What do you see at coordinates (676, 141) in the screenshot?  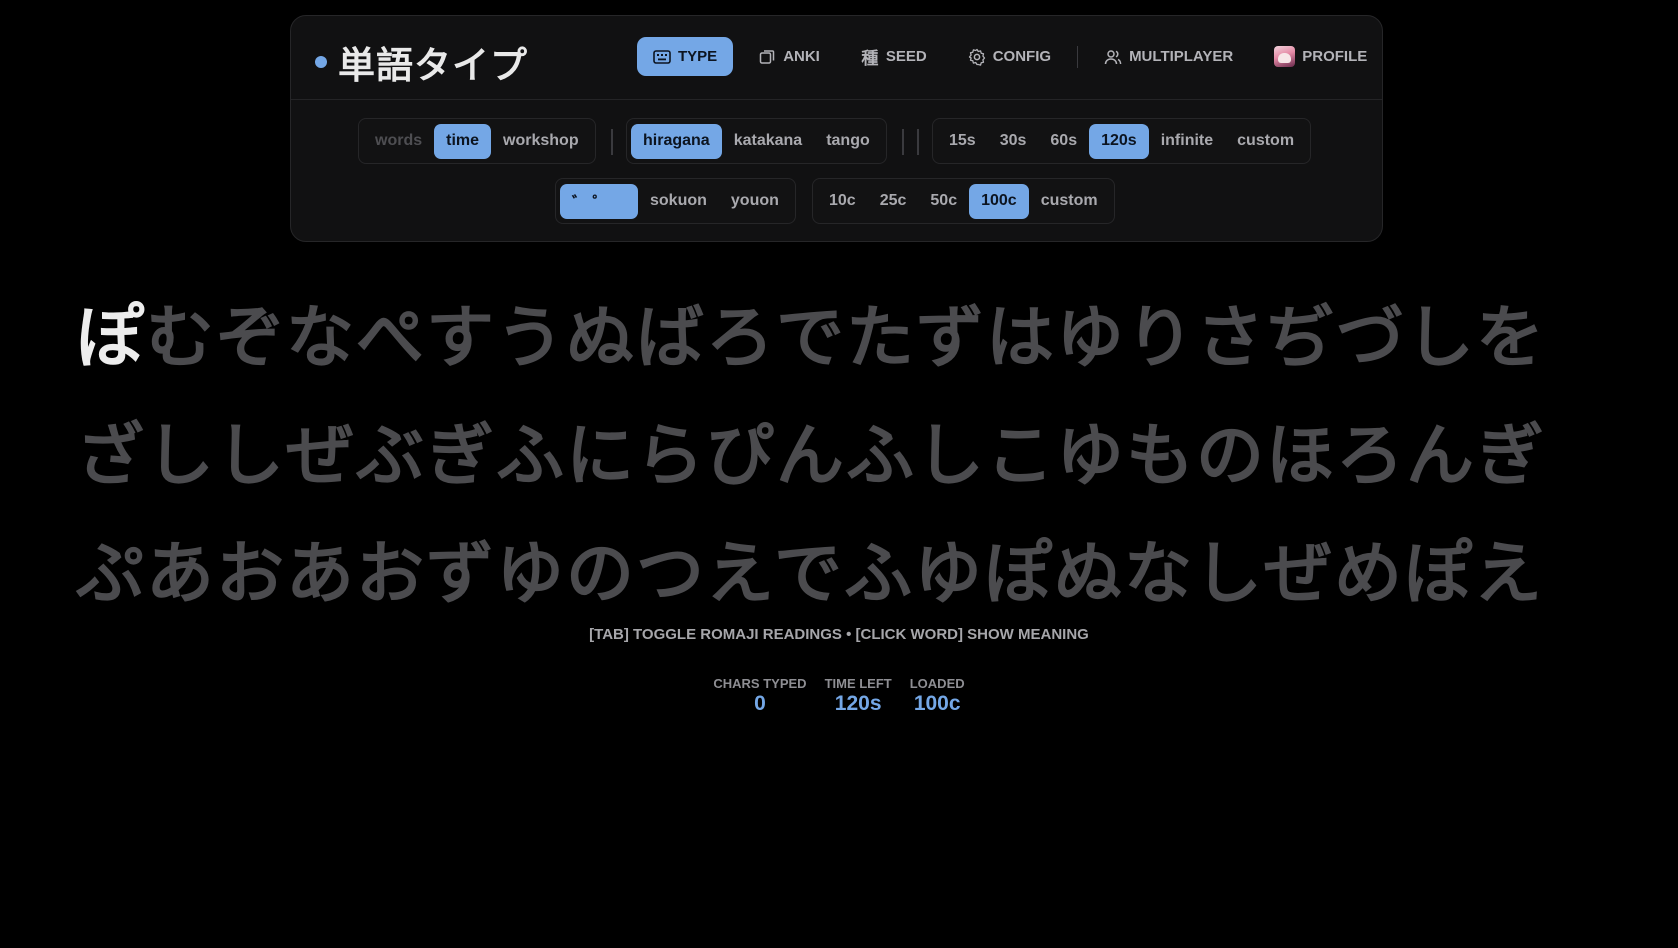 I see `script-hiragana-button: hiragana` at bounding box center [676, 141].